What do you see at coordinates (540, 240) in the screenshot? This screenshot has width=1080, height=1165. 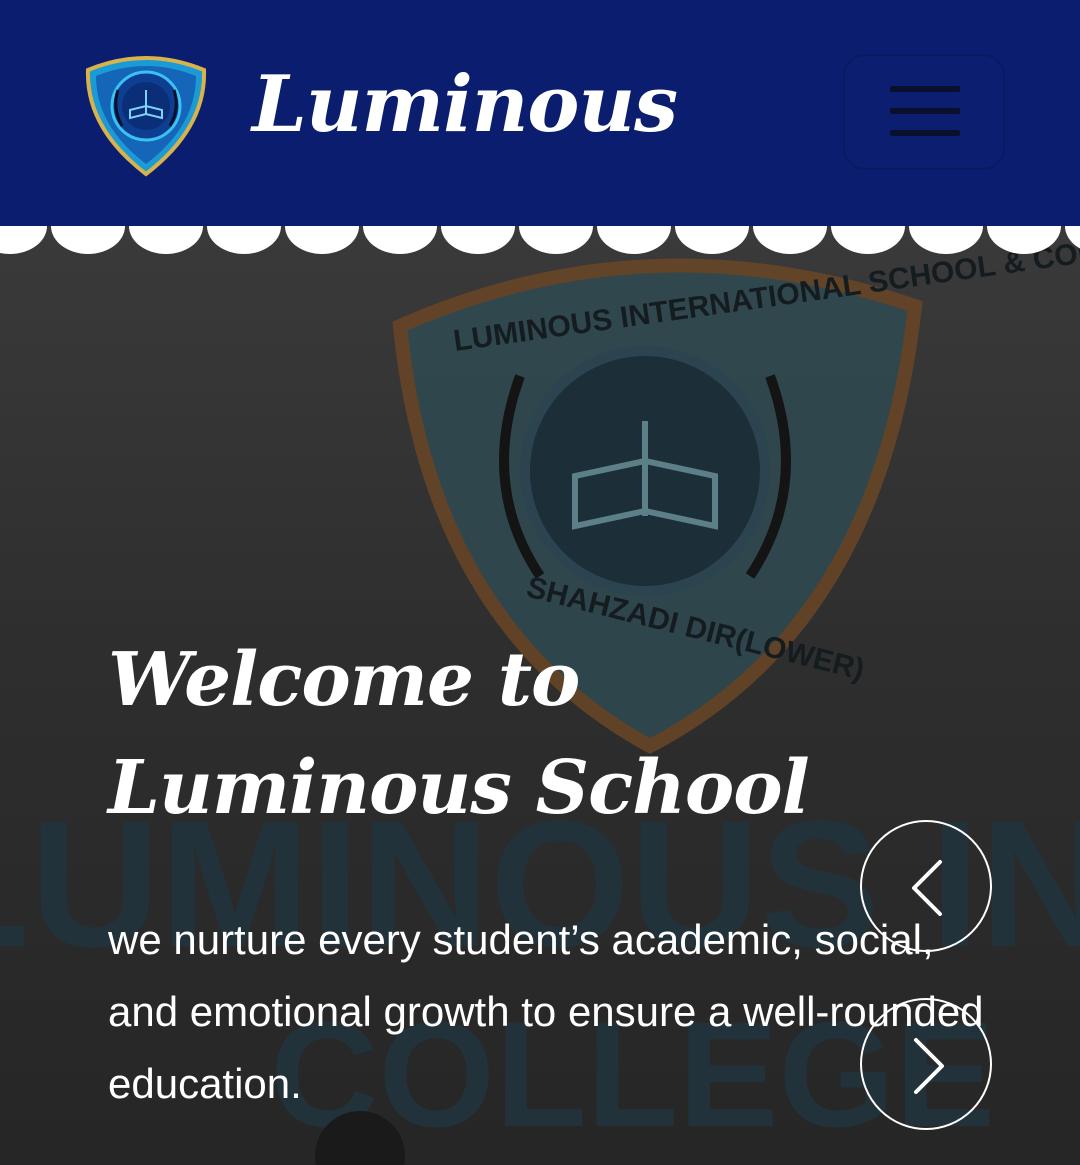 I see `header-scallop-border` at bounding box center [540, 240].